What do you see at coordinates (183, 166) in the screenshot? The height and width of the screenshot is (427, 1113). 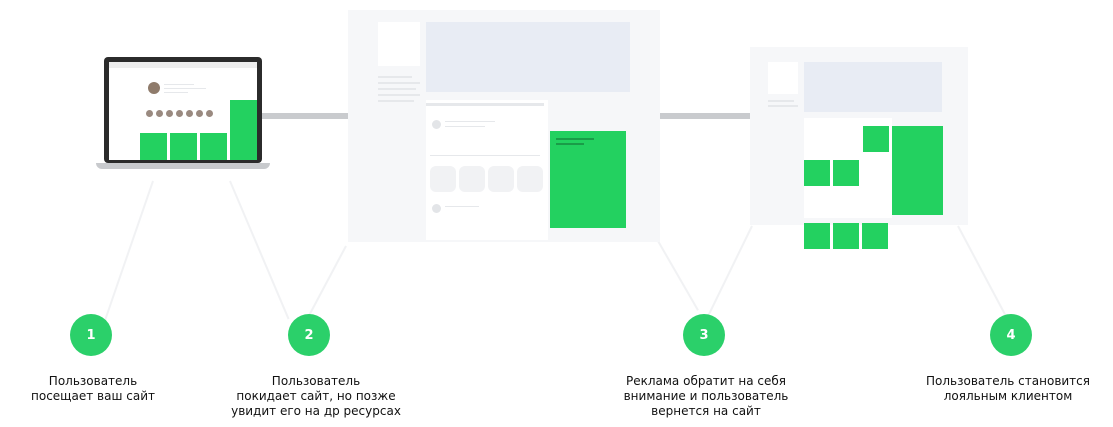 I see `laptop-base` at bounding box center [183, 166].